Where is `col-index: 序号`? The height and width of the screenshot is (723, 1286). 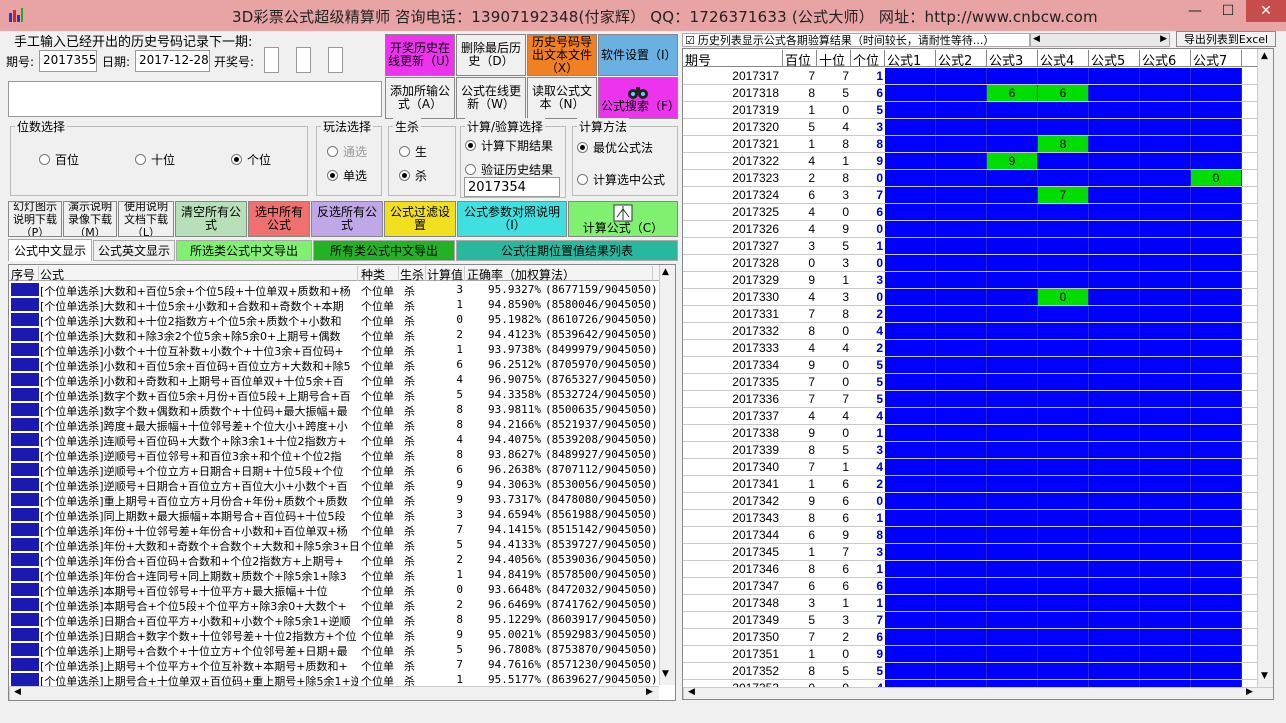 col-index: 序号 is located at coordinates (25, 274).